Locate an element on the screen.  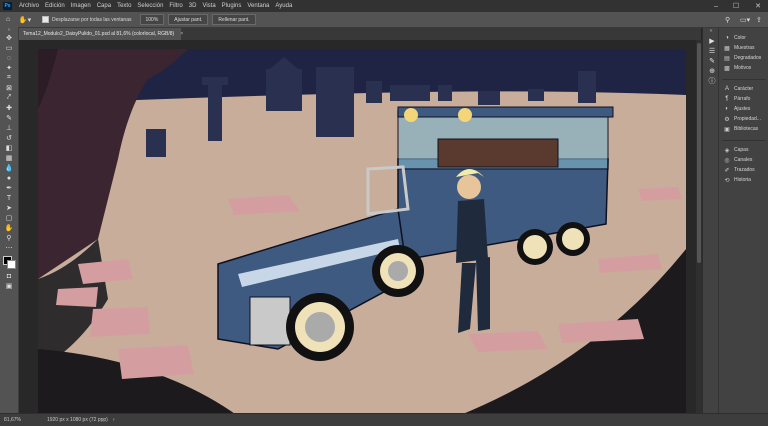
dodge-tool-icon: ● is located at coordinates (9, 178).